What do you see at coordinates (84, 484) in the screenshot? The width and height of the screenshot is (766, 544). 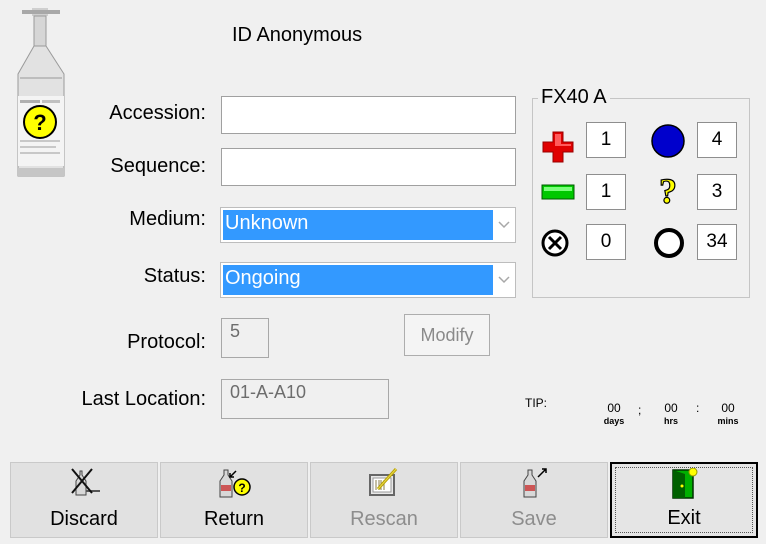 I see `discard-bottle-icon` at bounding box center [84, 484].